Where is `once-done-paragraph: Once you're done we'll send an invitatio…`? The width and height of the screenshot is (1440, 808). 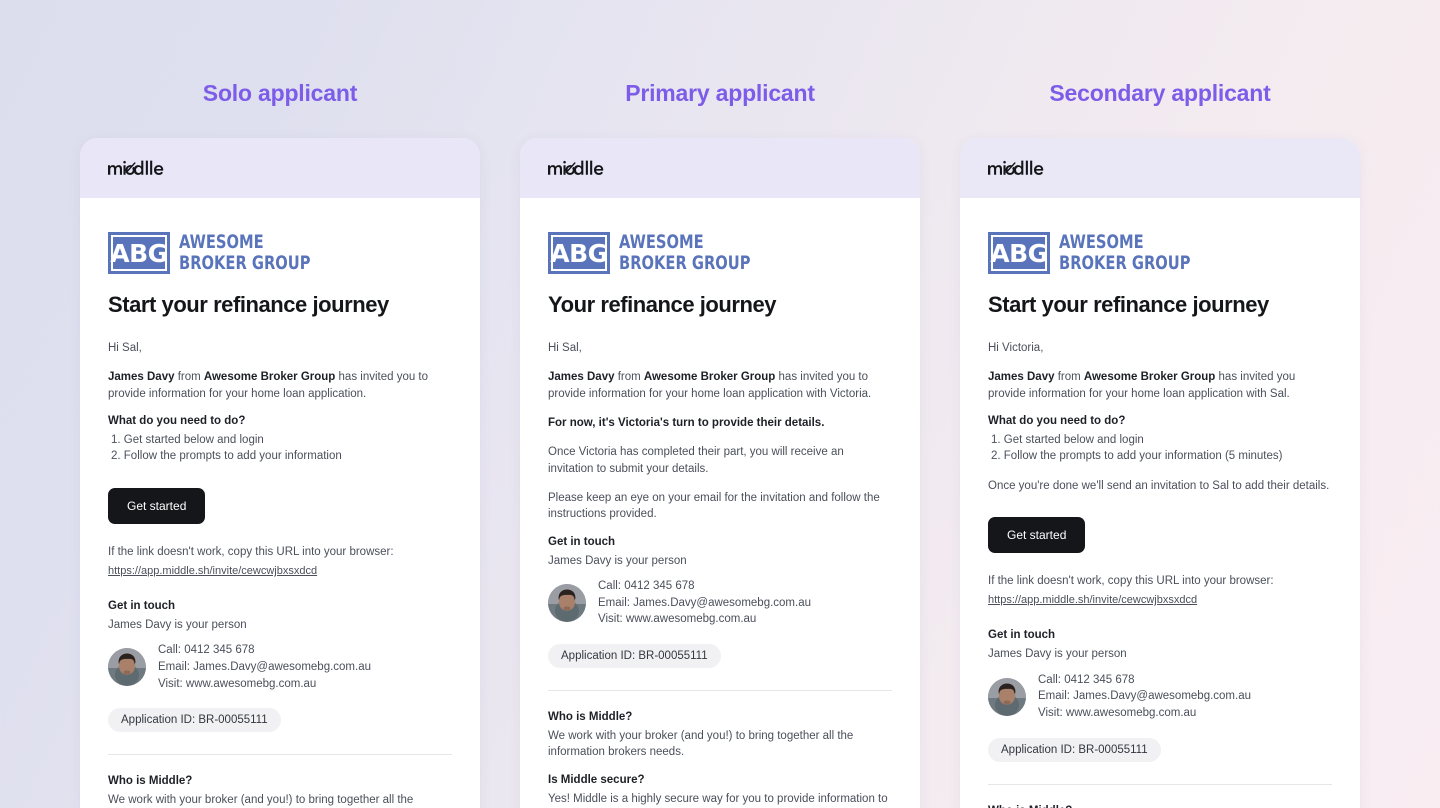 once-done-paragraph: Once you're done we'll send an invitatio… is located at coordinates (1159, 485).